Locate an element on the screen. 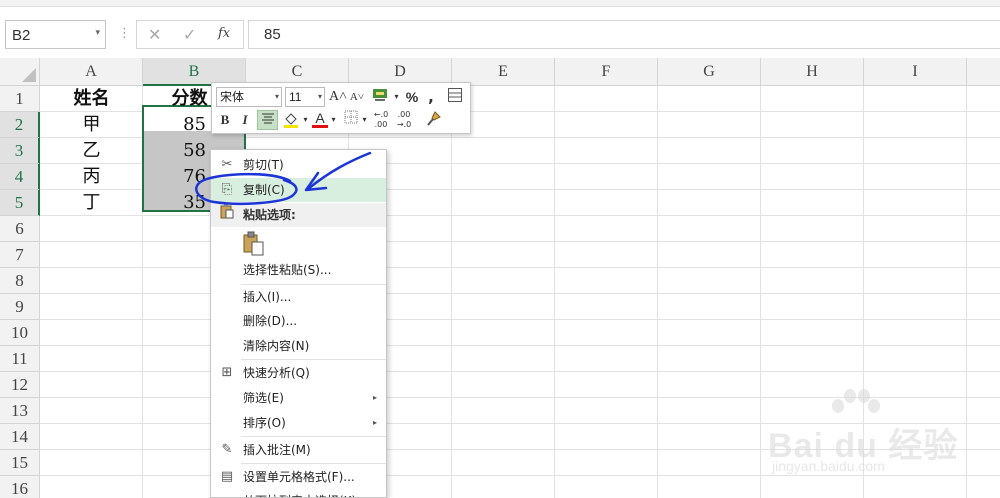 This screenshot has height=498, width=1000. menu-item-label: 清除内容(N) is located at coordinates (276, 346).